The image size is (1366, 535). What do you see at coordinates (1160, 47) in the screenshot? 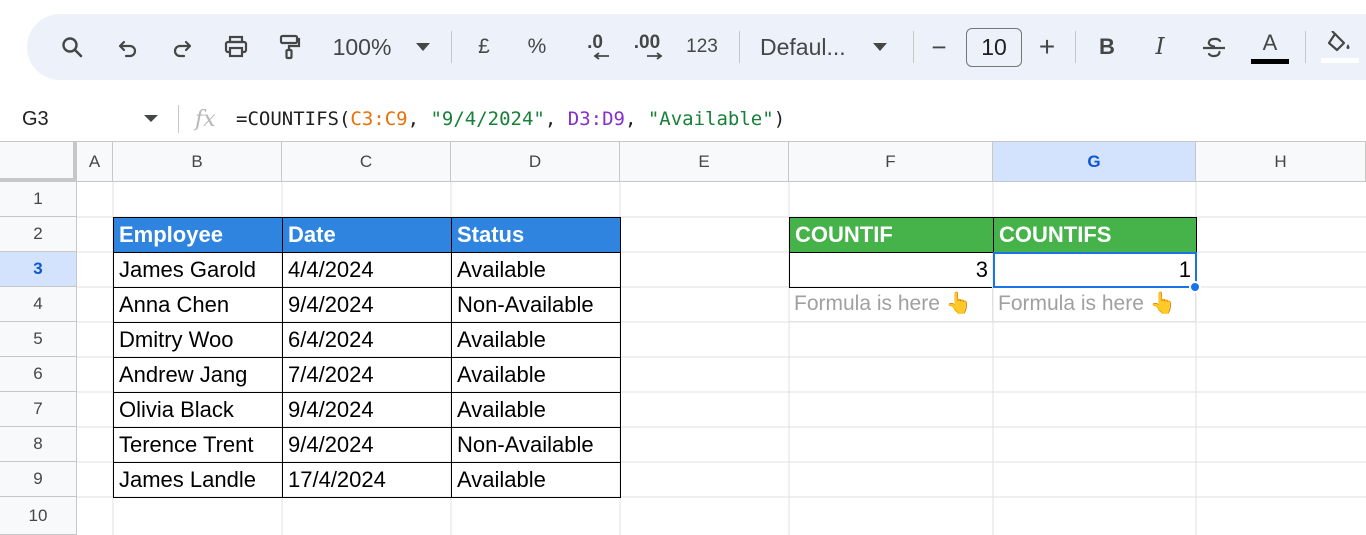
I see `italic-button: I` at bounding box center [1160, 47].